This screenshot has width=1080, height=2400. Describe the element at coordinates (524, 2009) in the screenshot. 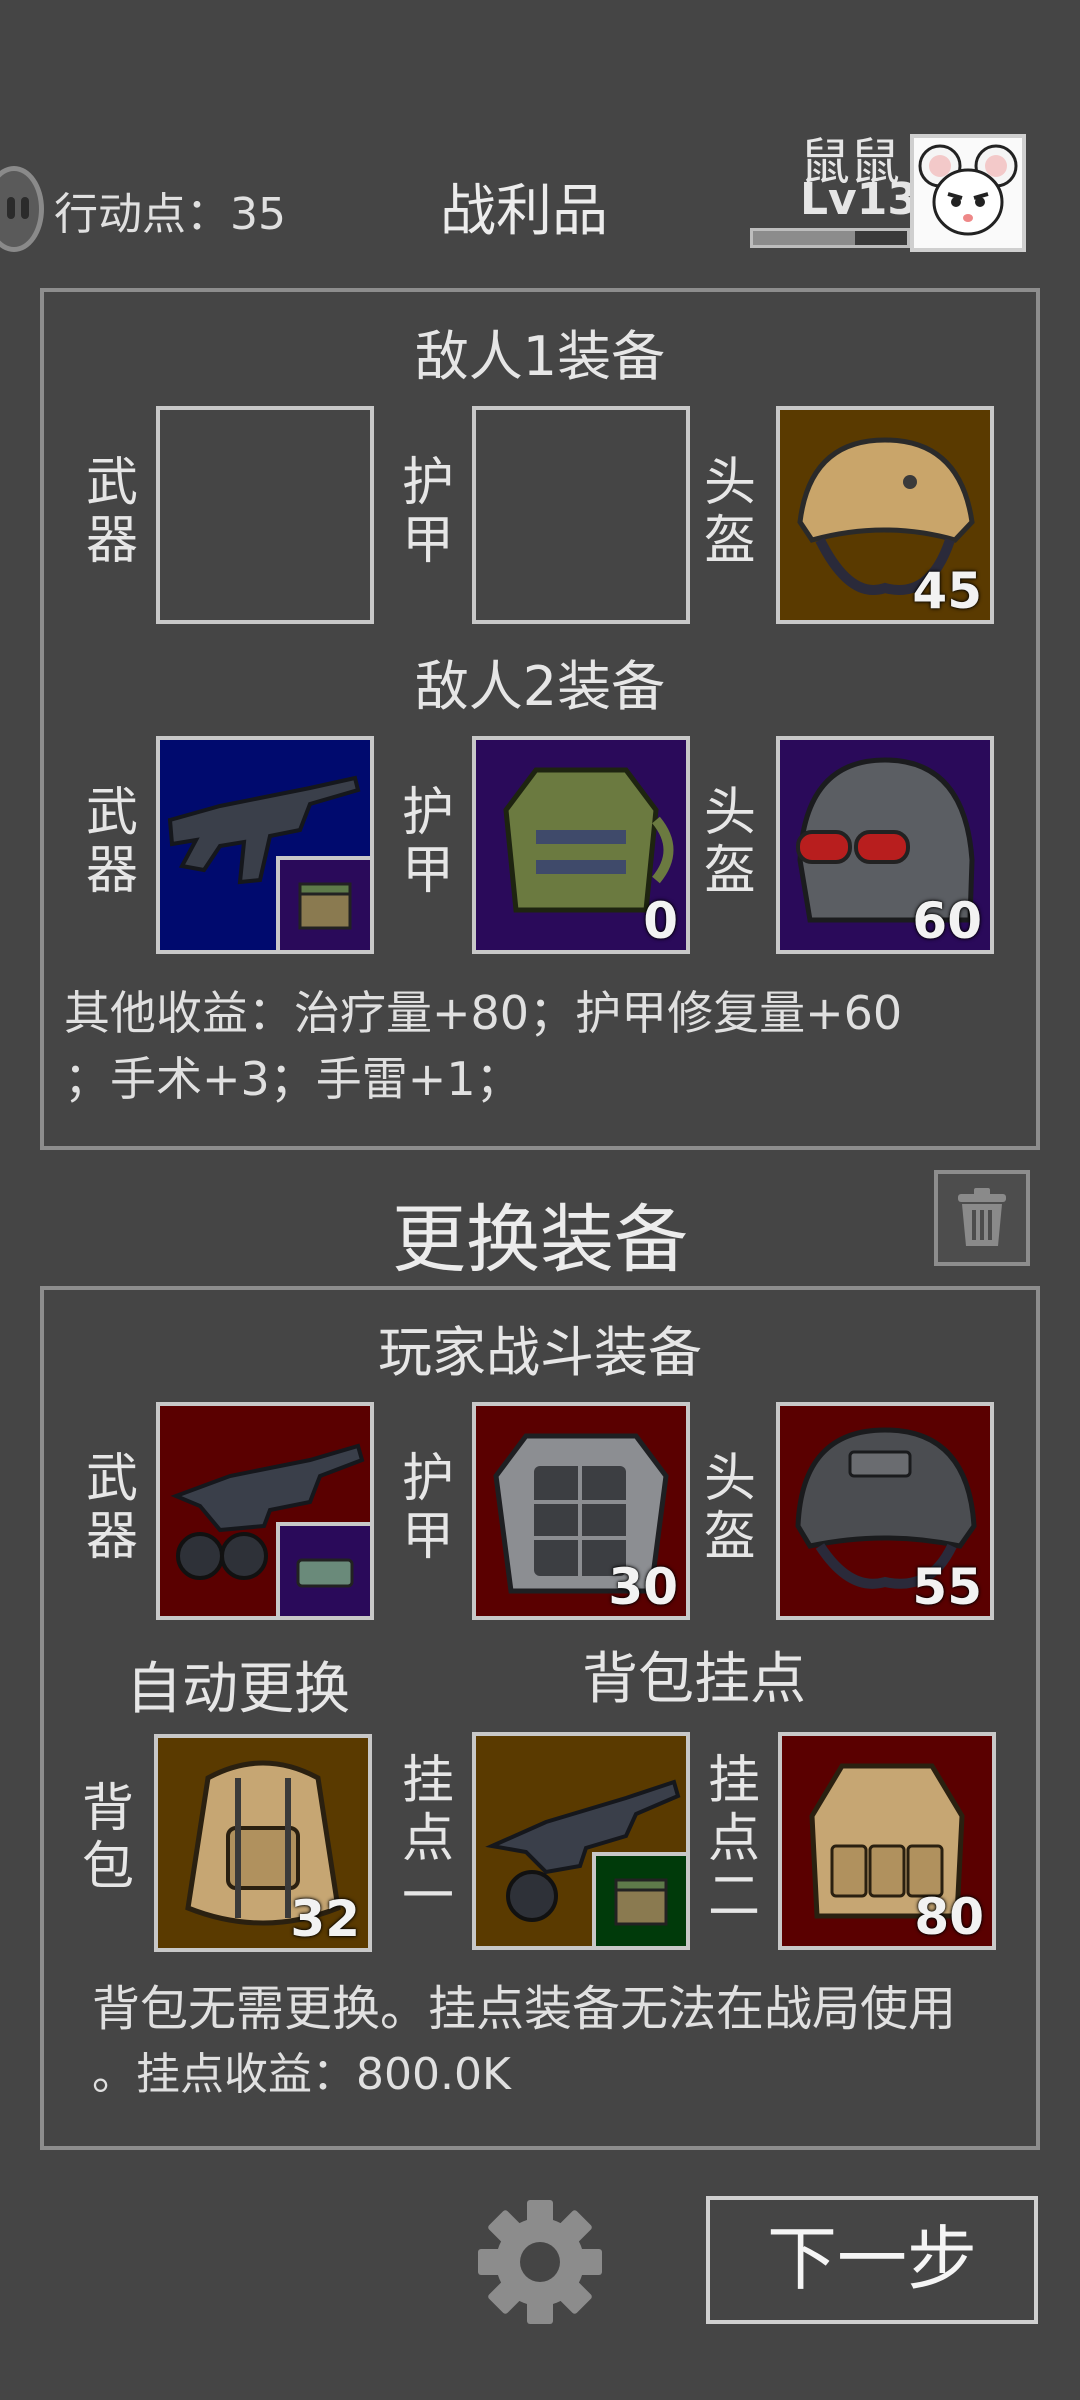

I see `player-note-line1: 背包无需更换。挂点装备无法在战局使用` at that location.